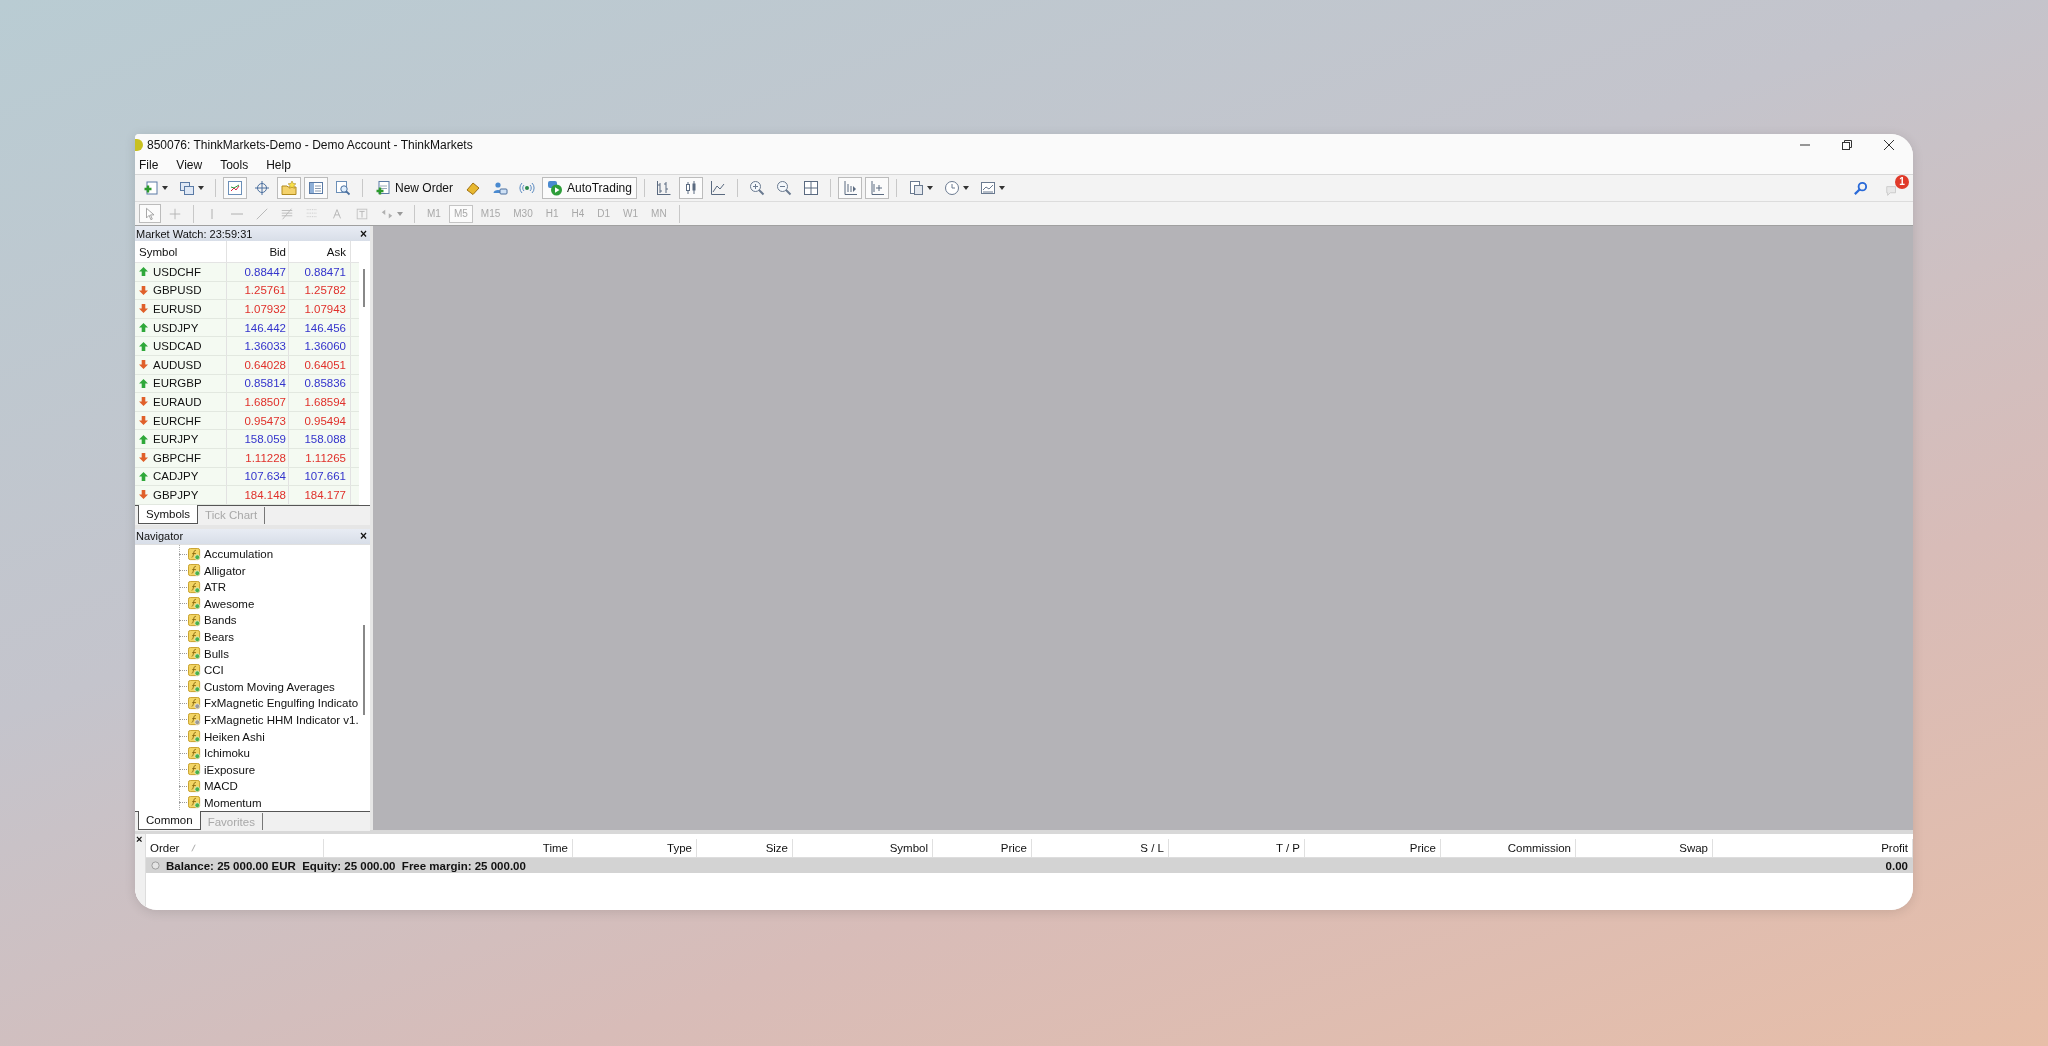 The width and height of the screenshot is (2048, 1046). Describe the element at coordinates (783, 188) in the screenshot. I see `zoom-out-icon` at that location.